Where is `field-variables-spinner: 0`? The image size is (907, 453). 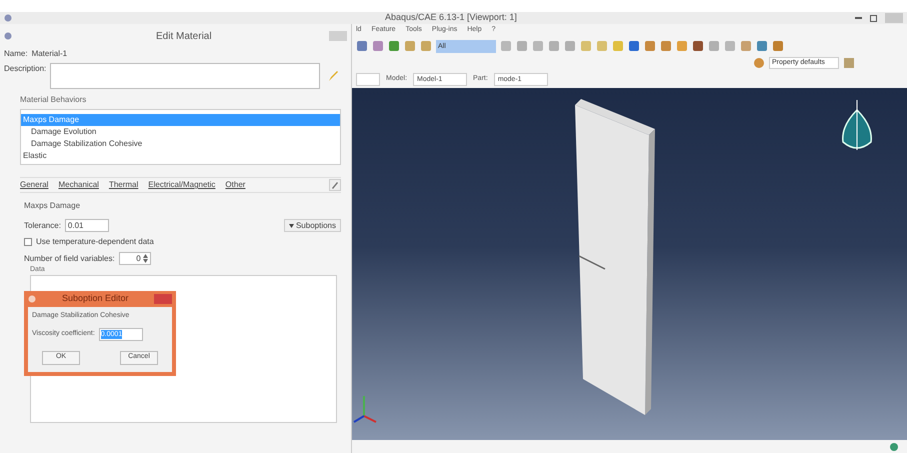
field-variables-spinner: 0 is located at coordinates (134, 258).